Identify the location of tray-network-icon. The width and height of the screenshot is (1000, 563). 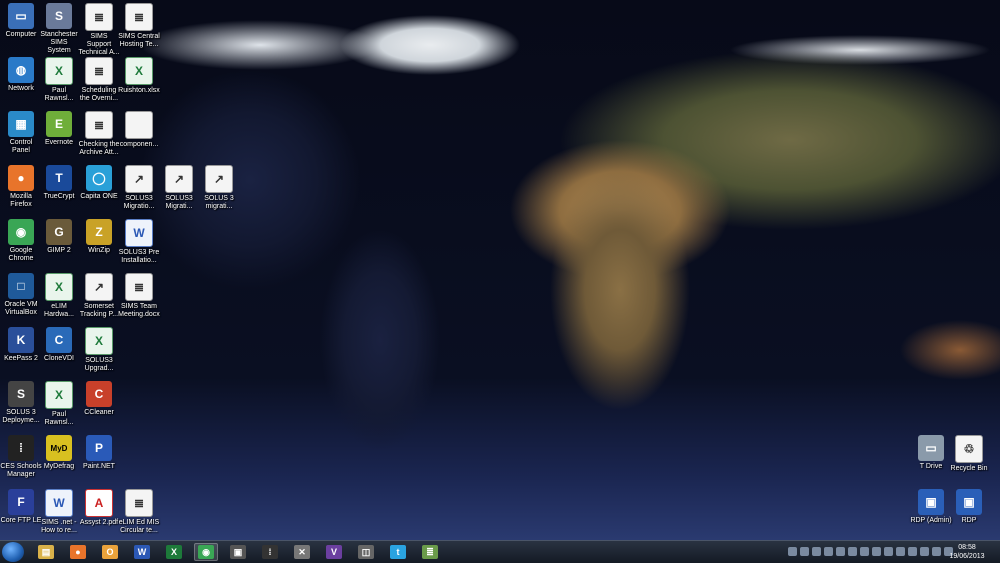
(876, 551).